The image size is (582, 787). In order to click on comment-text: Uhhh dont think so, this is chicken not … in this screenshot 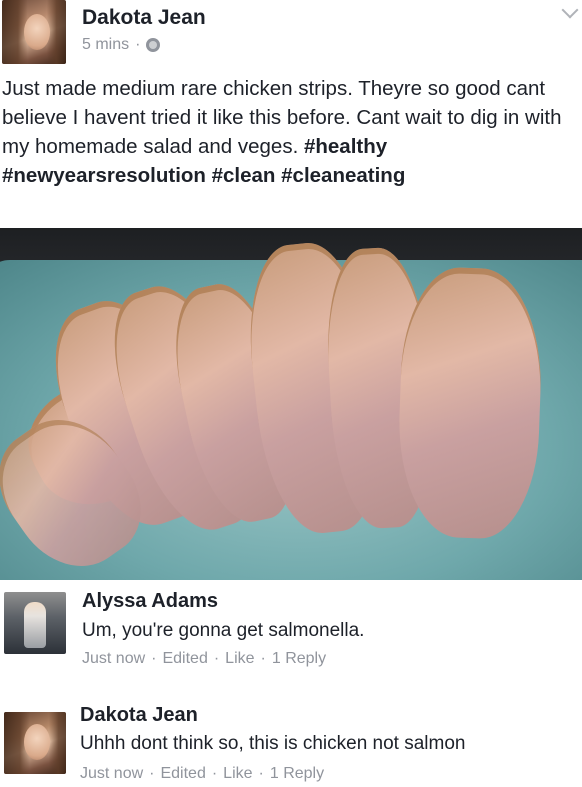, I will do `click(273, 743)`.